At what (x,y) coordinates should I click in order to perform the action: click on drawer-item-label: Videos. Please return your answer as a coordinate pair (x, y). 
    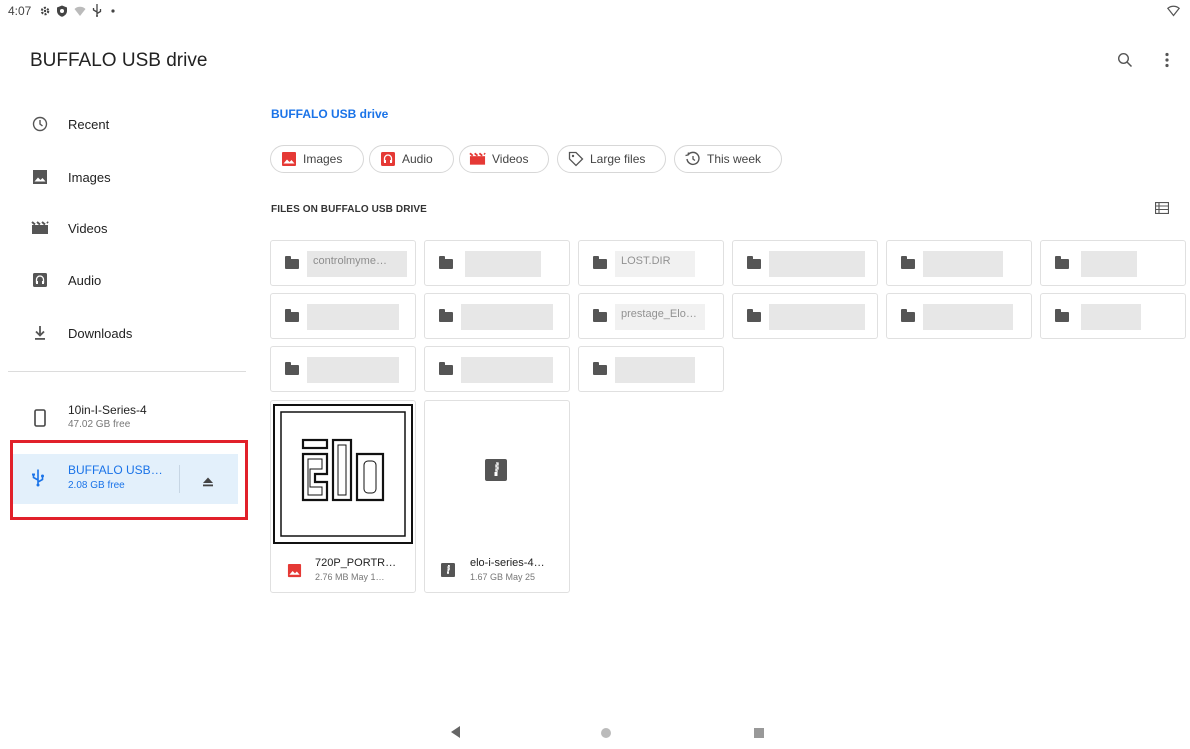
    Looking at the image, I should click on (88, 228).